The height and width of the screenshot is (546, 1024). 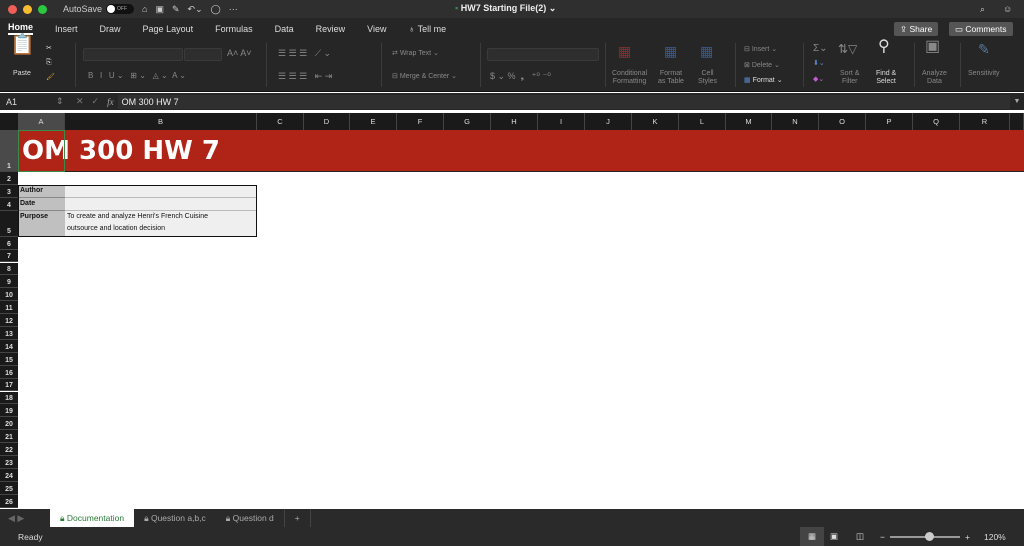 What do you see at coordinates (284, 29) in the screenshot?
I see `tab-data: Data` at bounding box center [284, 29].